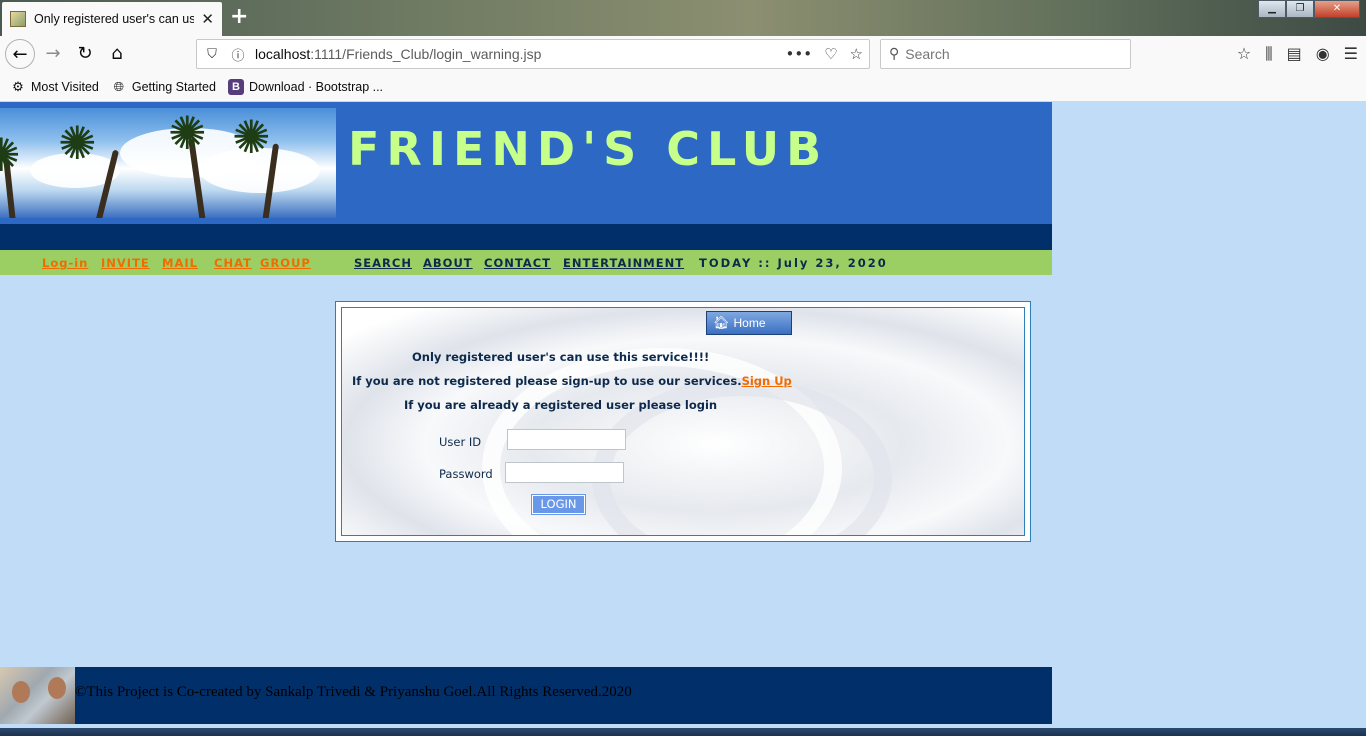  Describe the element at coordinates (207, 19) in the screenshot. I see `close-icon: ✕` at that location.